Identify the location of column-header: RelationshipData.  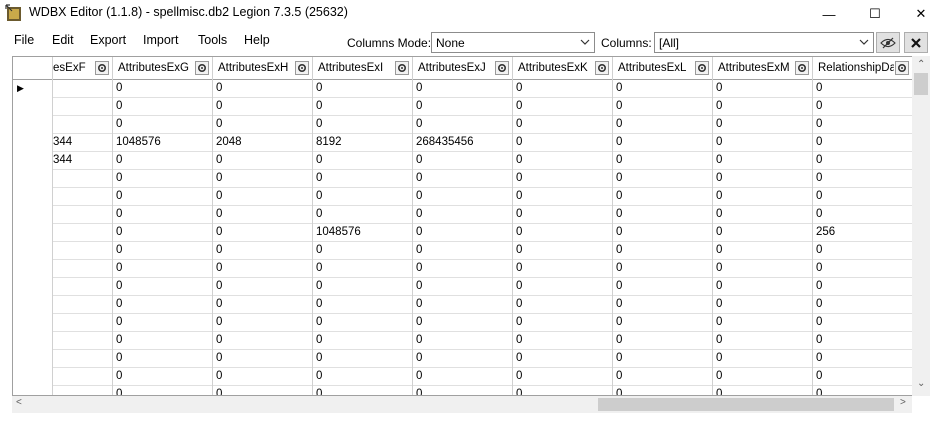
(863, 68).